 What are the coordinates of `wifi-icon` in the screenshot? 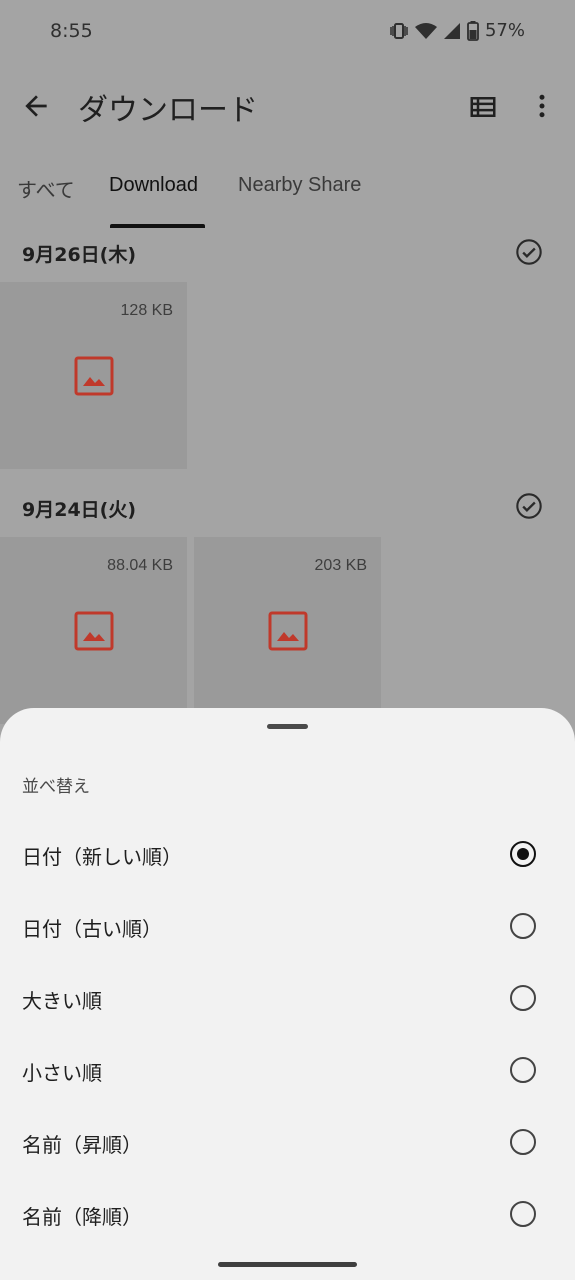 It's located at (425, 31).